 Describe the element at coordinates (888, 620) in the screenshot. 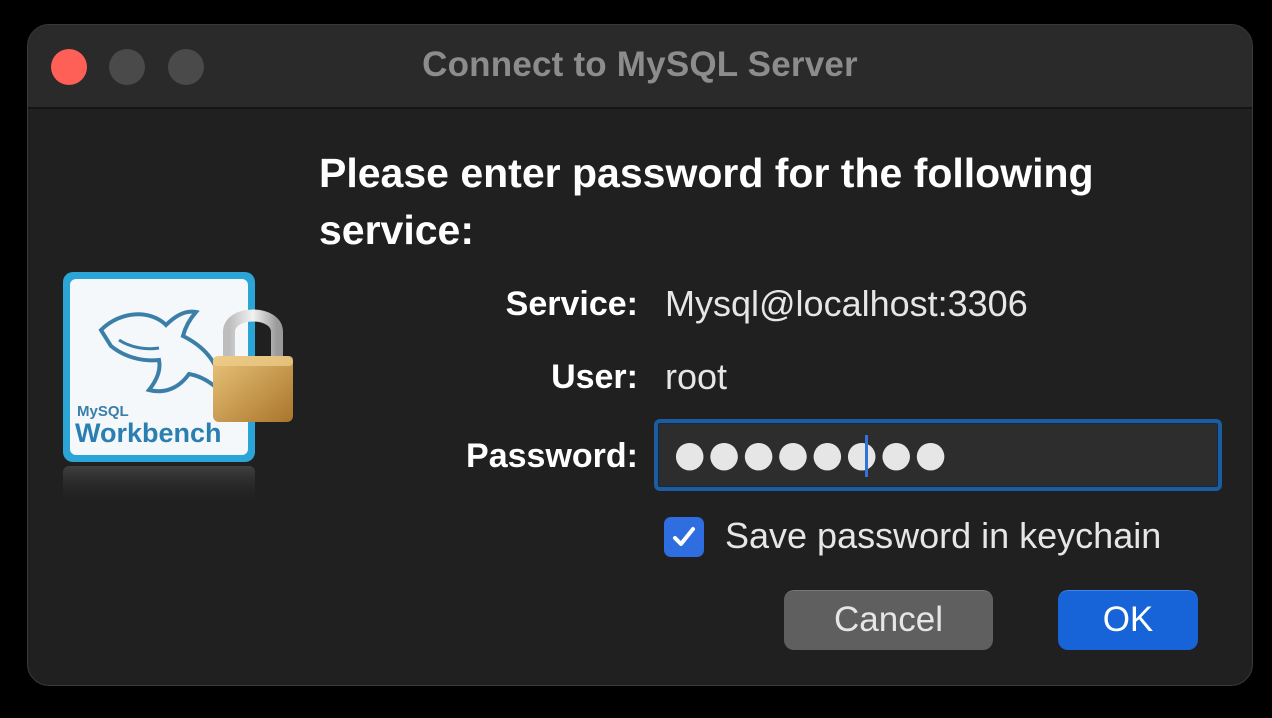

I see `cancel-button: Cancel` at that location.